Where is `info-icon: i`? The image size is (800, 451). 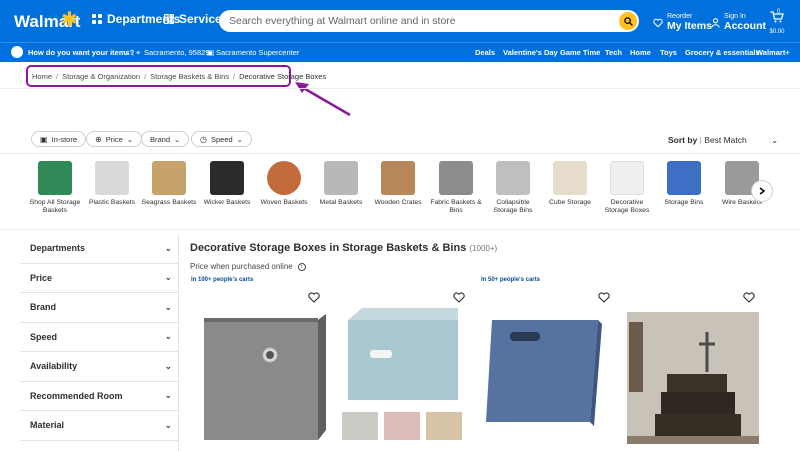
info-icon: i is located at coordinates (301, 266).